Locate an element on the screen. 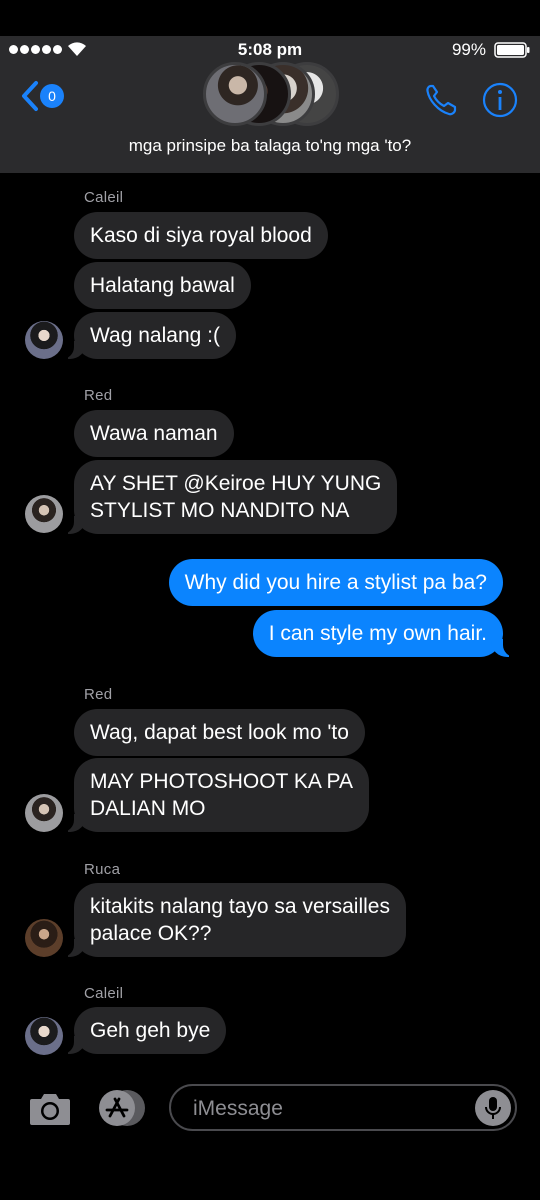 Image resolution: width=540 pixels, height=1200 pixels. message-text: Wag, dapat best look mo 'to is located at coordinates (219, 732).